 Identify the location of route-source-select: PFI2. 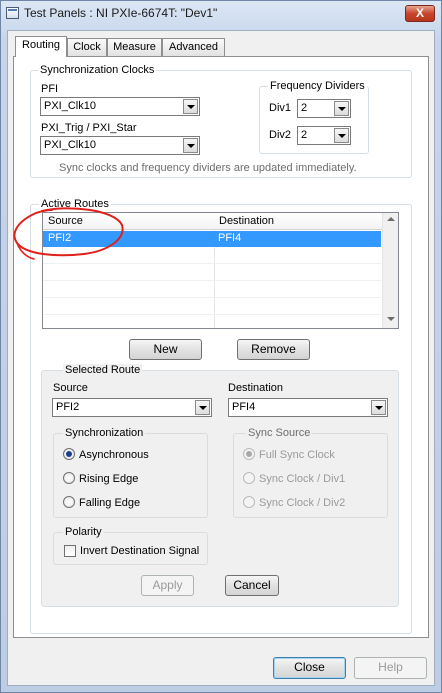
(132, 407).